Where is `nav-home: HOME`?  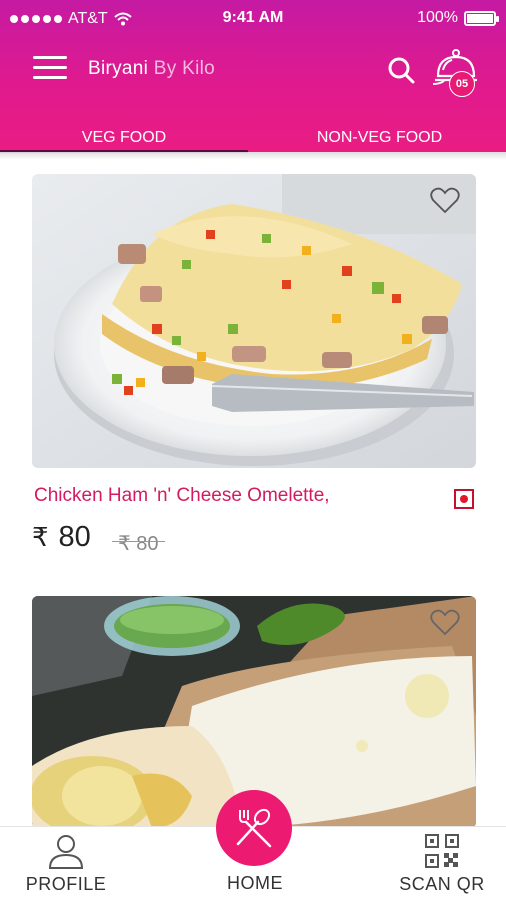 nav-home: HOME is located at coordinates (255, 883).